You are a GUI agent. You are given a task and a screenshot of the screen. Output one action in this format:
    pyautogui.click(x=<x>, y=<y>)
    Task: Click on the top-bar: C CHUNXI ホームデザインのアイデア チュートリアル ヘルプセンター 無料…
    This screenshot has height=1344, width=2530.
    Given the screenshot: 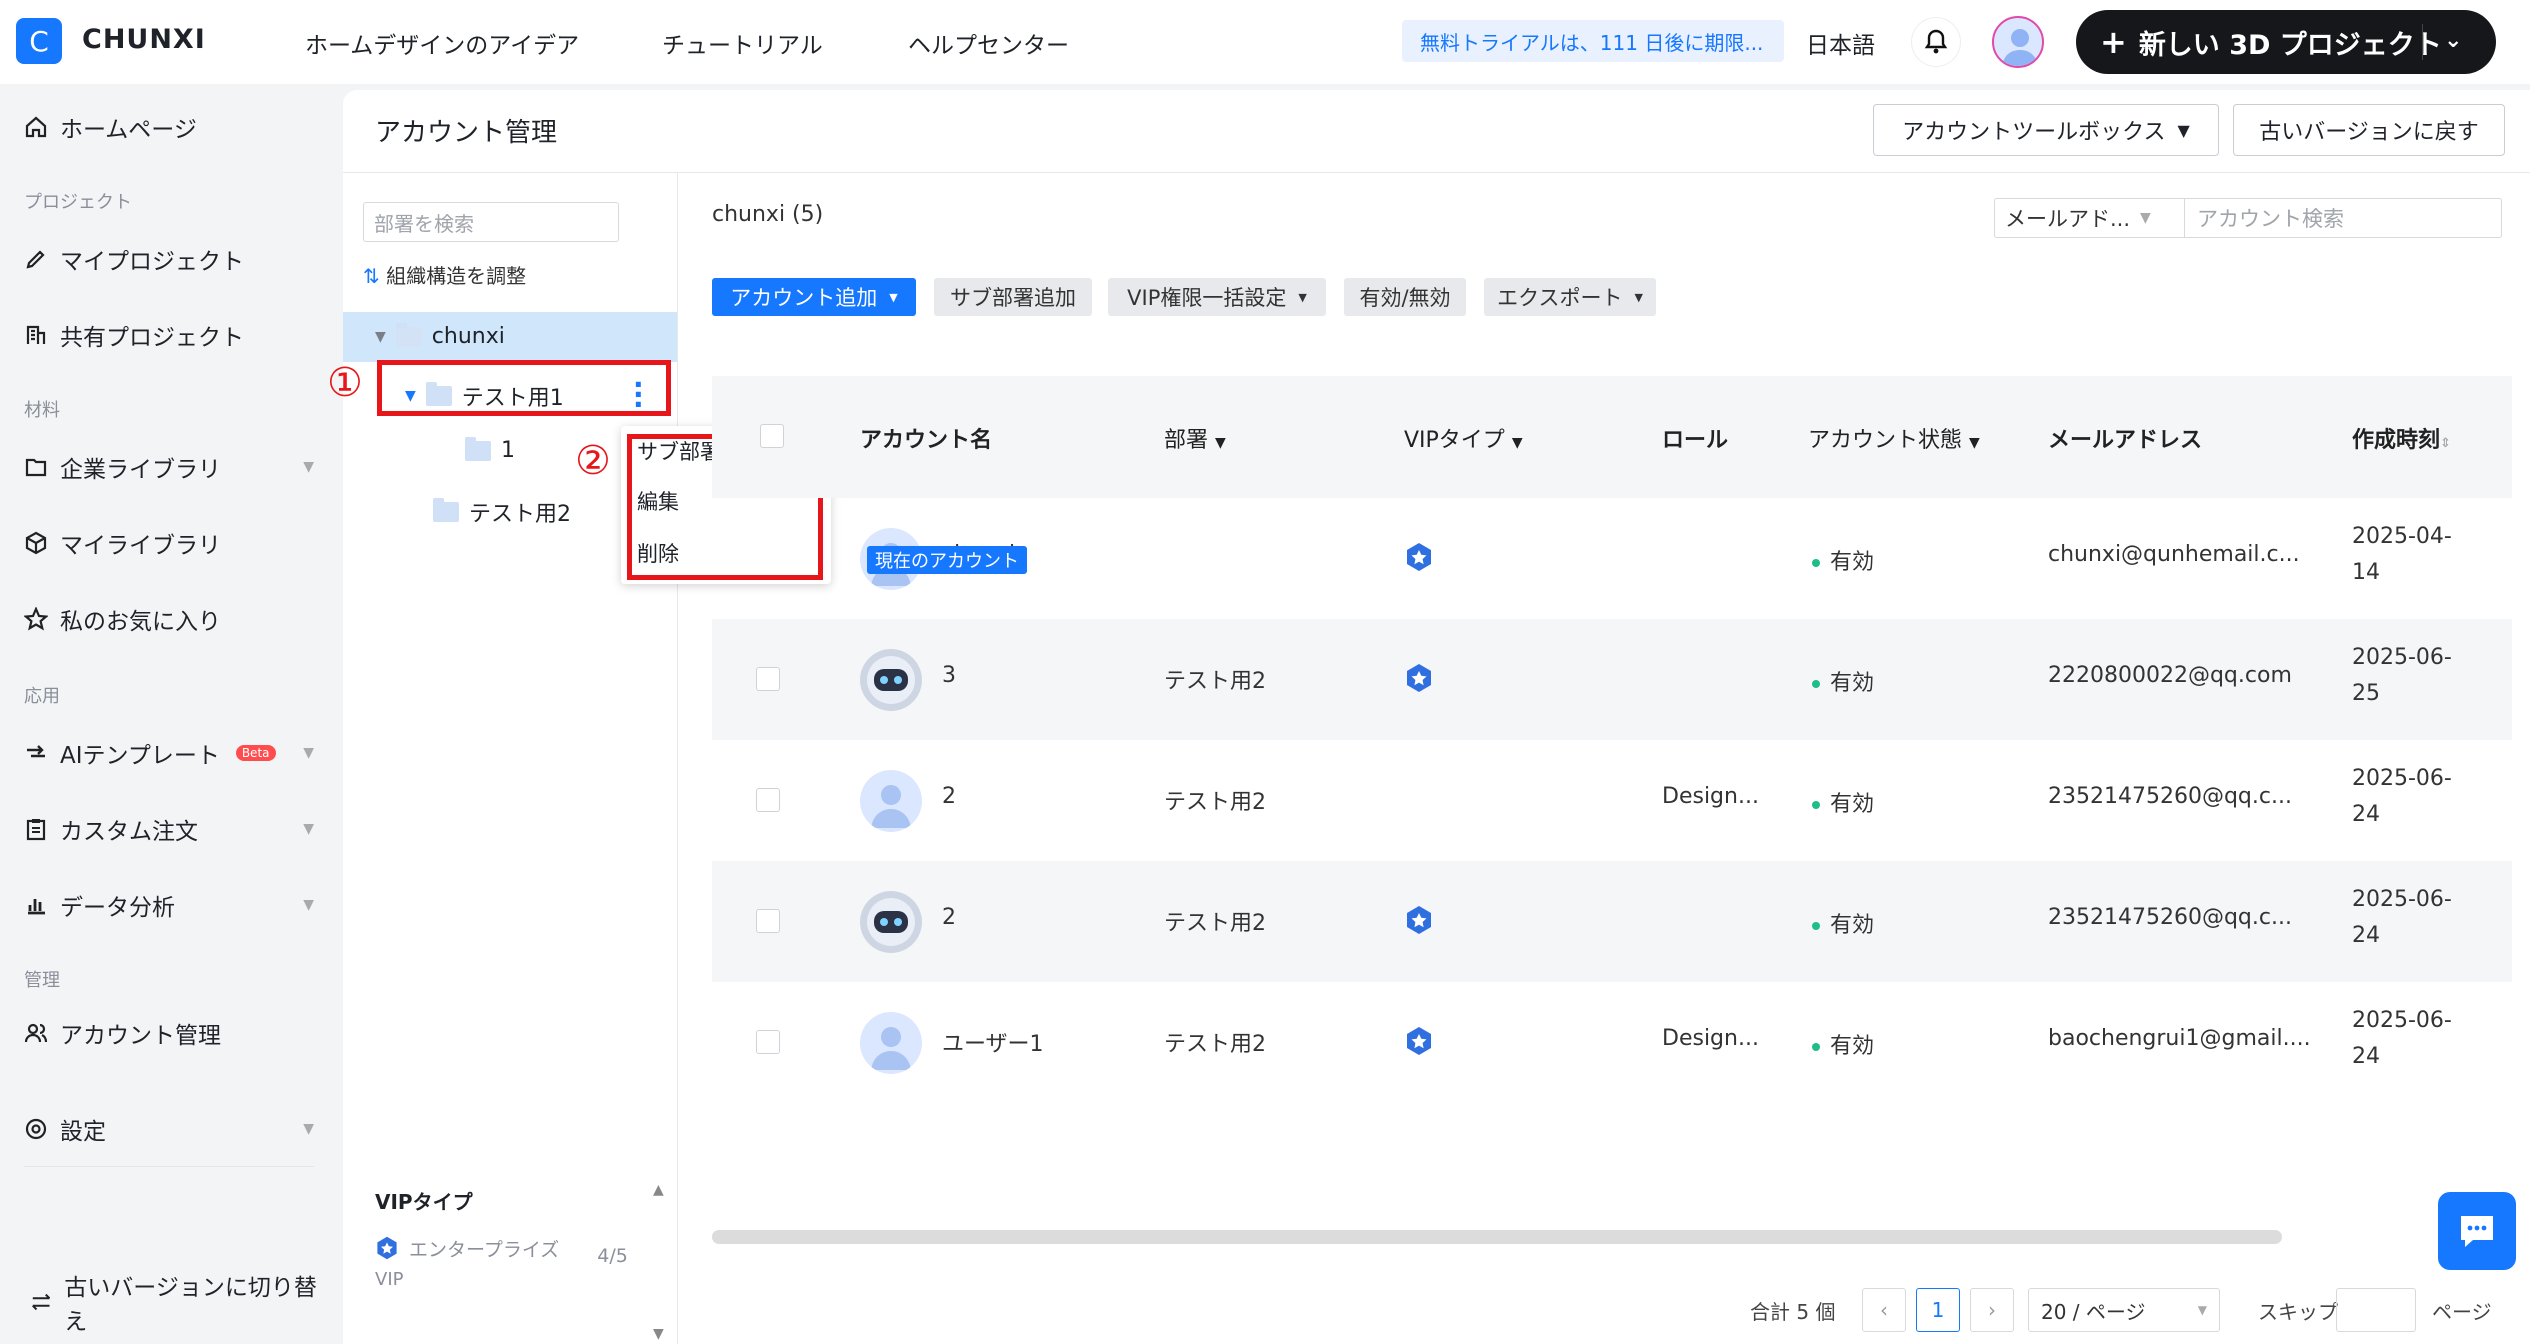 What is the action you would take?
    pyautogui.click(x=1265, y=42)
    